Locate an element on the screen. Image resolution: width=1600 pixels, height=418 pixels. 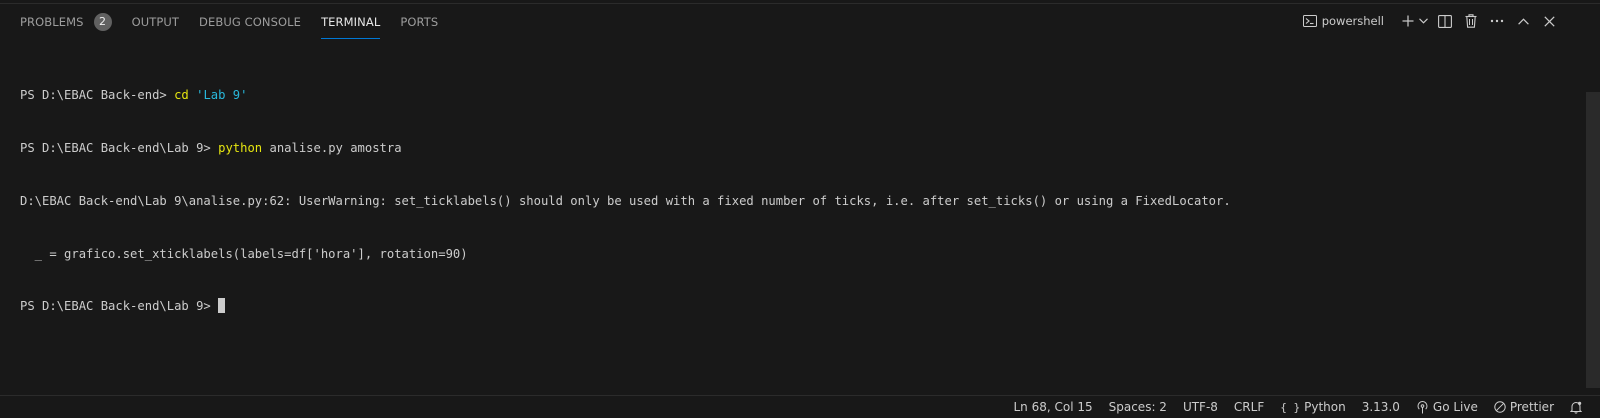
terminal-icon is located at coordinates (1309, 21).